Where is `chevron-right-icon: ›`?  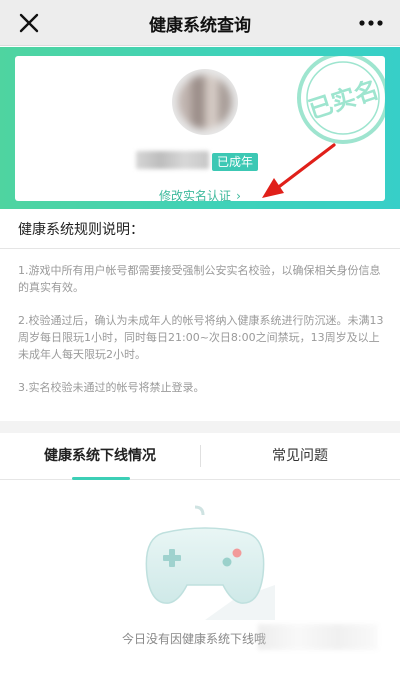
chevron-right-icon: › is located at coordinates (238, 195).